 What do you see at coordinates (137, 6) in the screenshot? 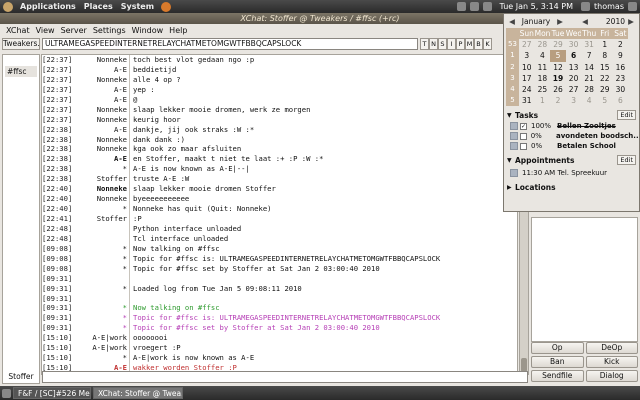
I see `menu-system: System` at bounding box center [137, 6].